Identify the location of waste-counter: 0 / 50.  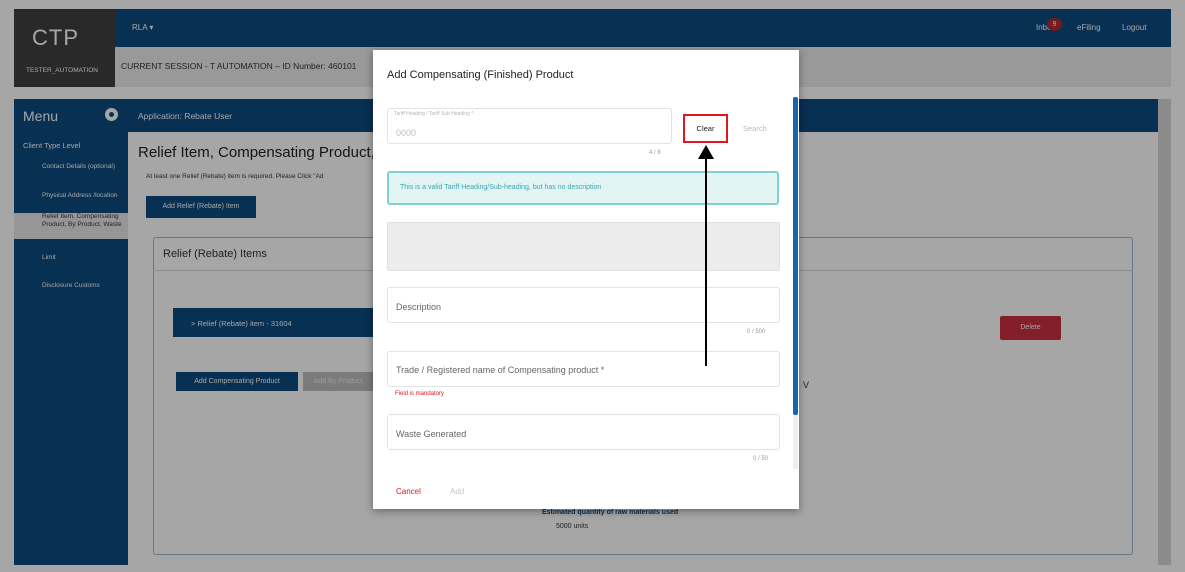
(761, 459).